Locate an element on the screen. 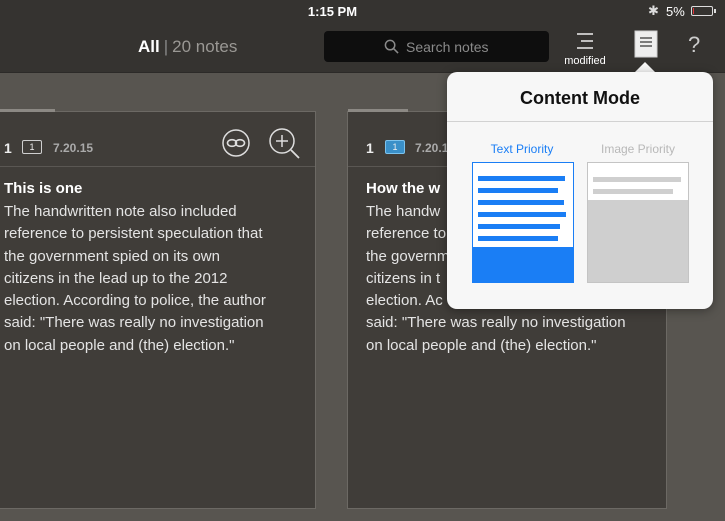 Image resolution: width=725 pixels, height=521 pixels. note-line: reference to persistent speculation that is located at coordinates (133, 234).